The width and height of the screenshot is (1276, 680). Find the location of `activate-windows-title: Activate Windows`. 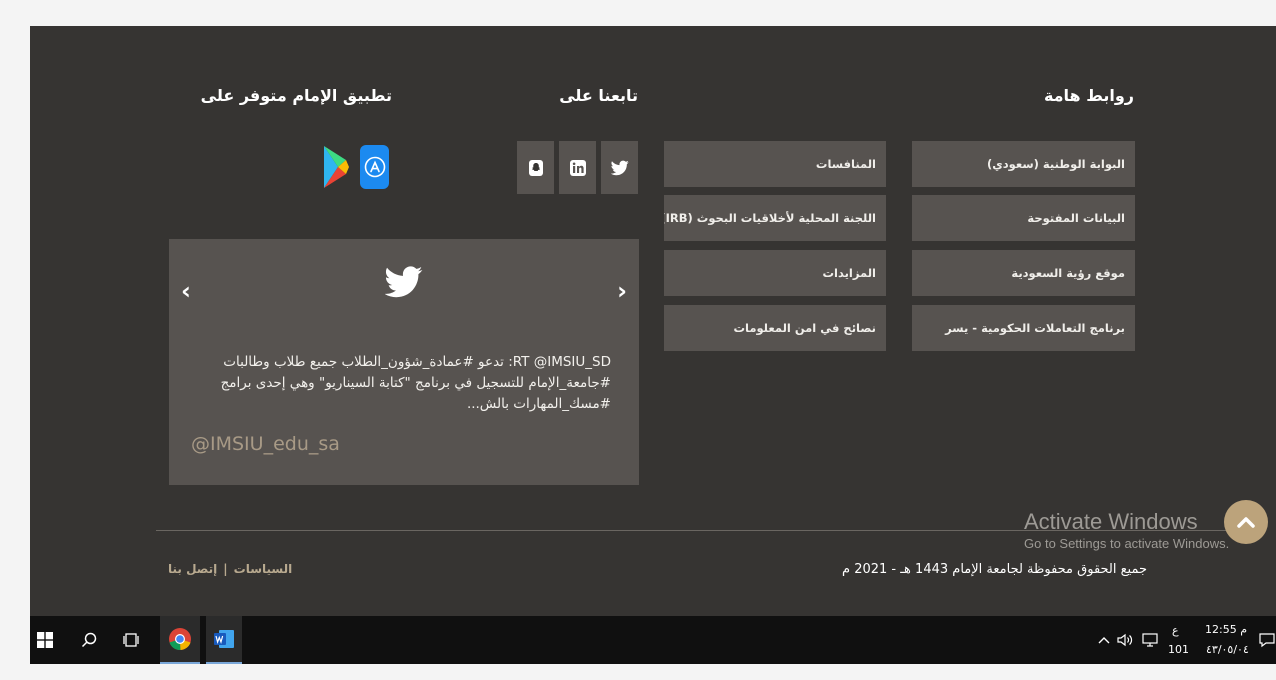

activate-windows-title: Activate Windows is located at coordinates (1111, 521).